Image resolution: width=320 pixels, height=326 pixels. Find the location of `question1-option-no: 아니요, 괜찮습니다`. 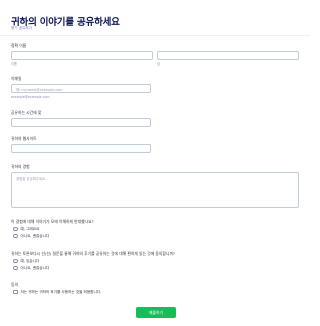

question1-option-no: 아니요, 괜찮습니다 is located at coordinates (31, 236).